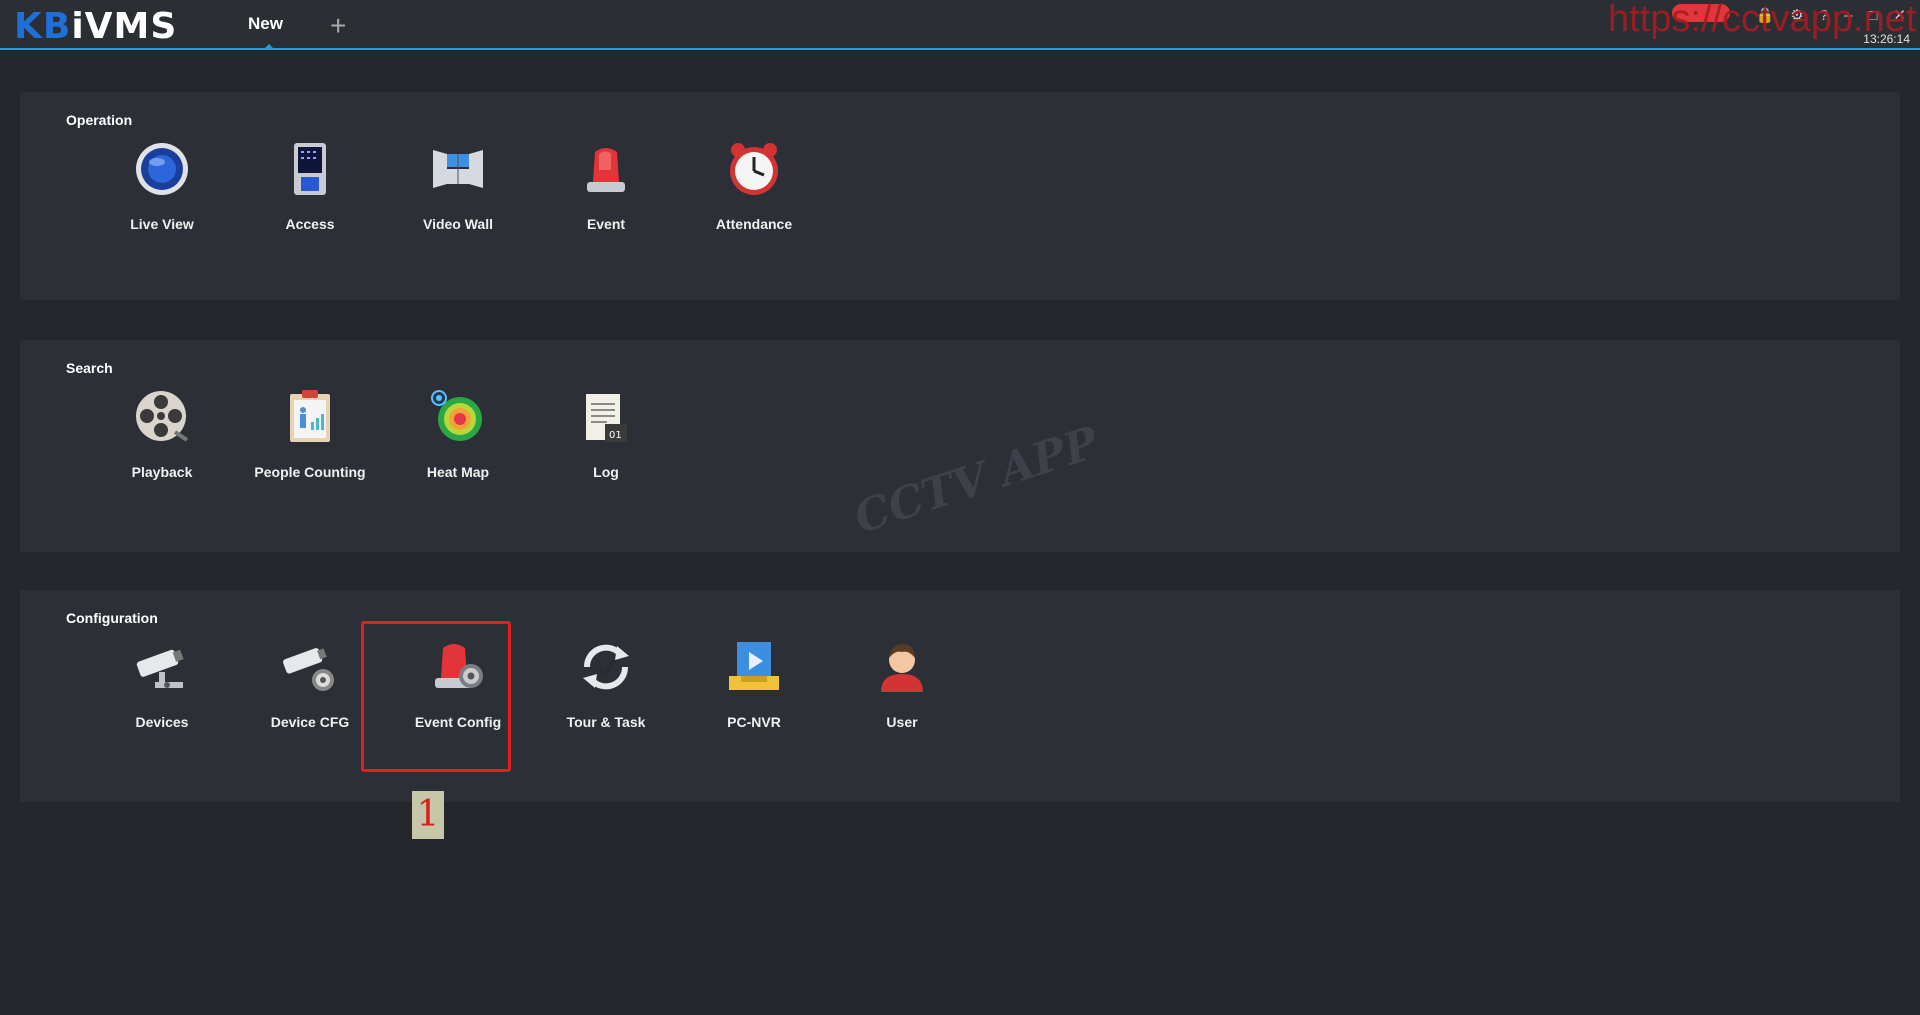 Image resolution: width=1920 pixels, height=1015 pixels. Describe the element at coordinates (902, 667) in the screenshot. I see `user-avatar-icon` at that location.